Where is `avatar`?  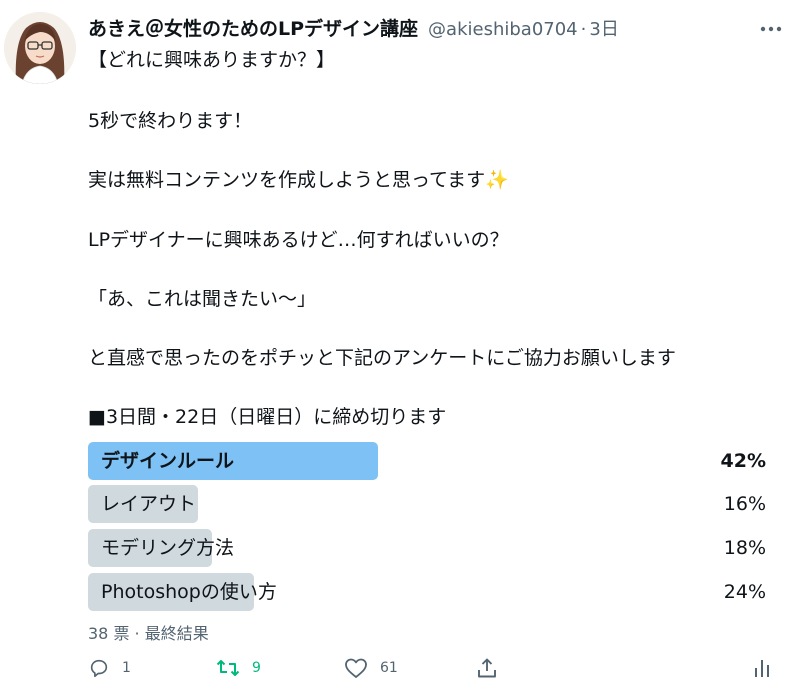
avatar is located at coordinates (40, 48).